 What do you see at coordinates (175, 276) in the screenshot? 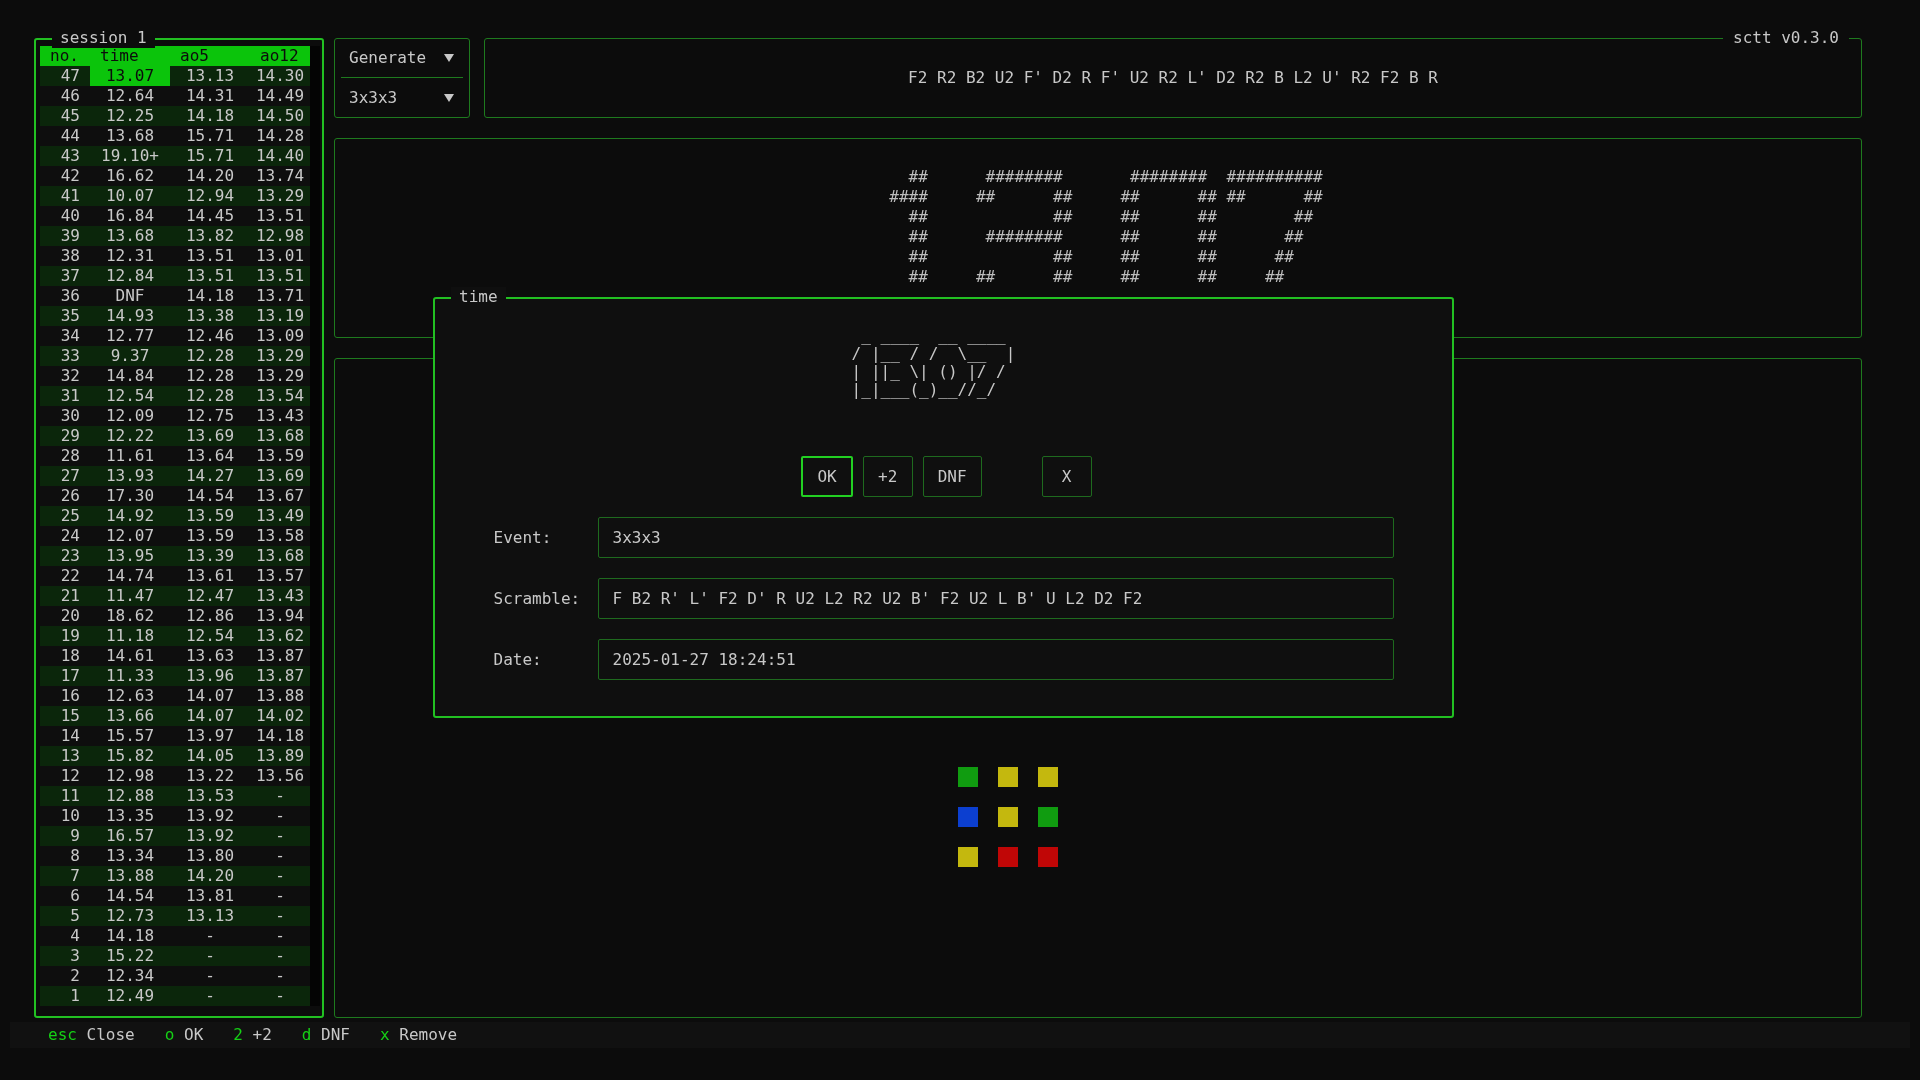
I see `table-row: 37 12.84 13.51 13.51` at bounding box center [175, 276].